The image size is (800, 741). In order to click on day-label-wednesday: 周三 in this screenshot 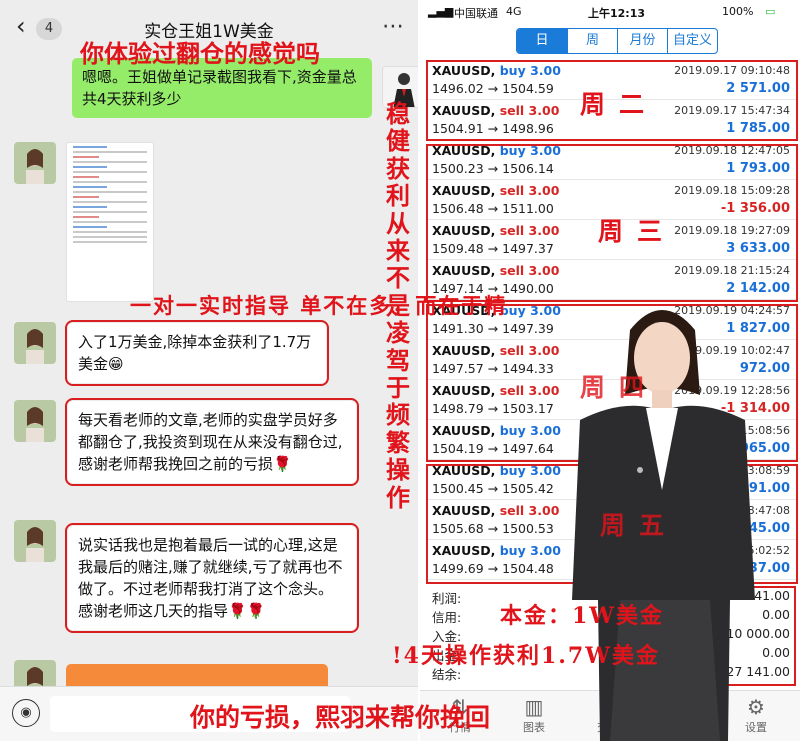, I will do `click(637, 231)`.